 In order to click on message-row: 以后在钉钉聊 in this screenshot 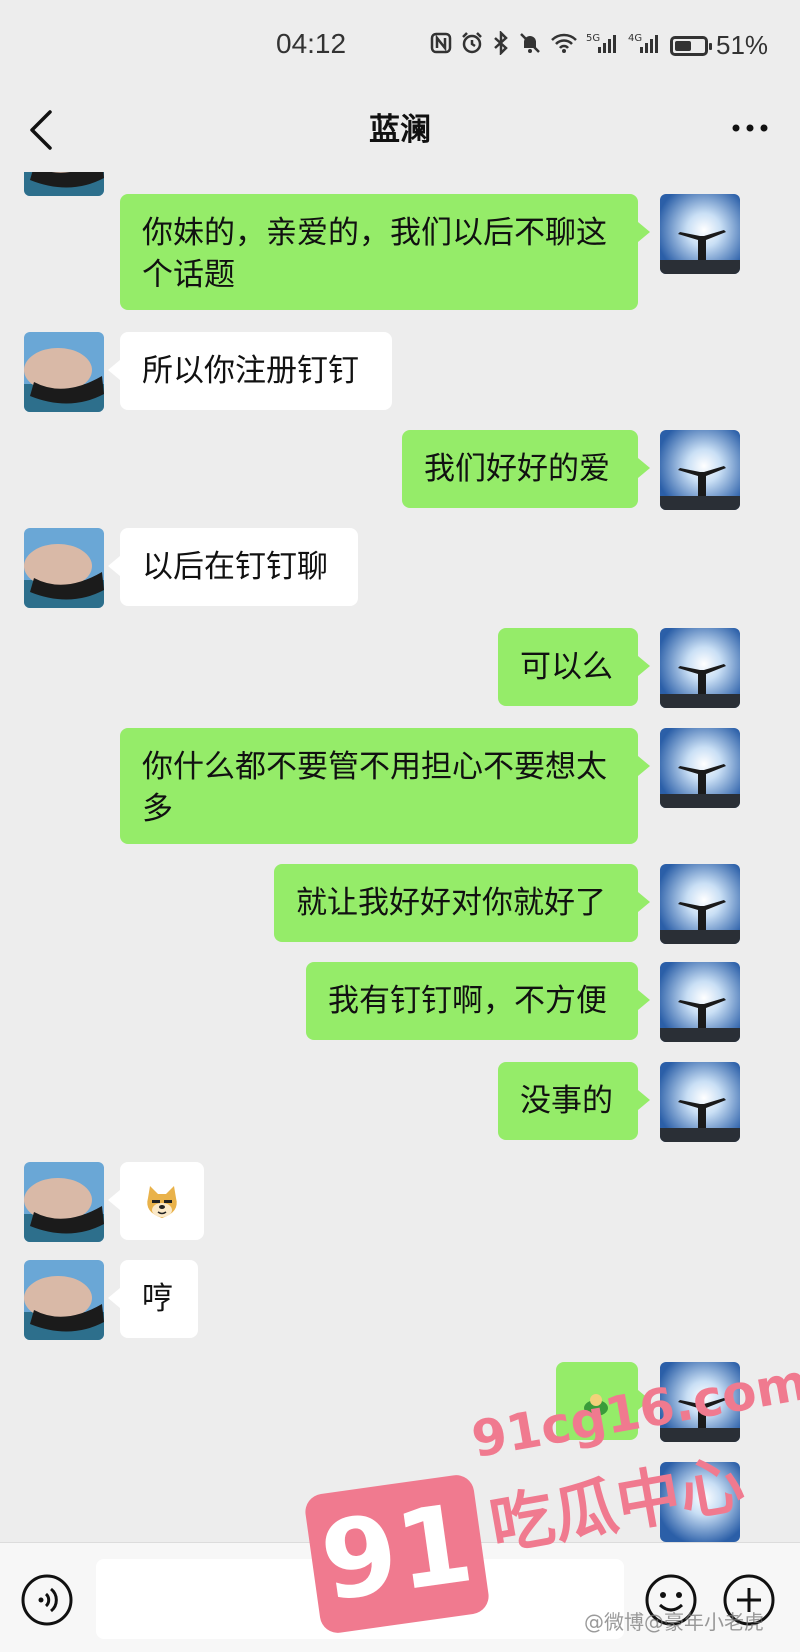, I will do `click(400, 568)`.